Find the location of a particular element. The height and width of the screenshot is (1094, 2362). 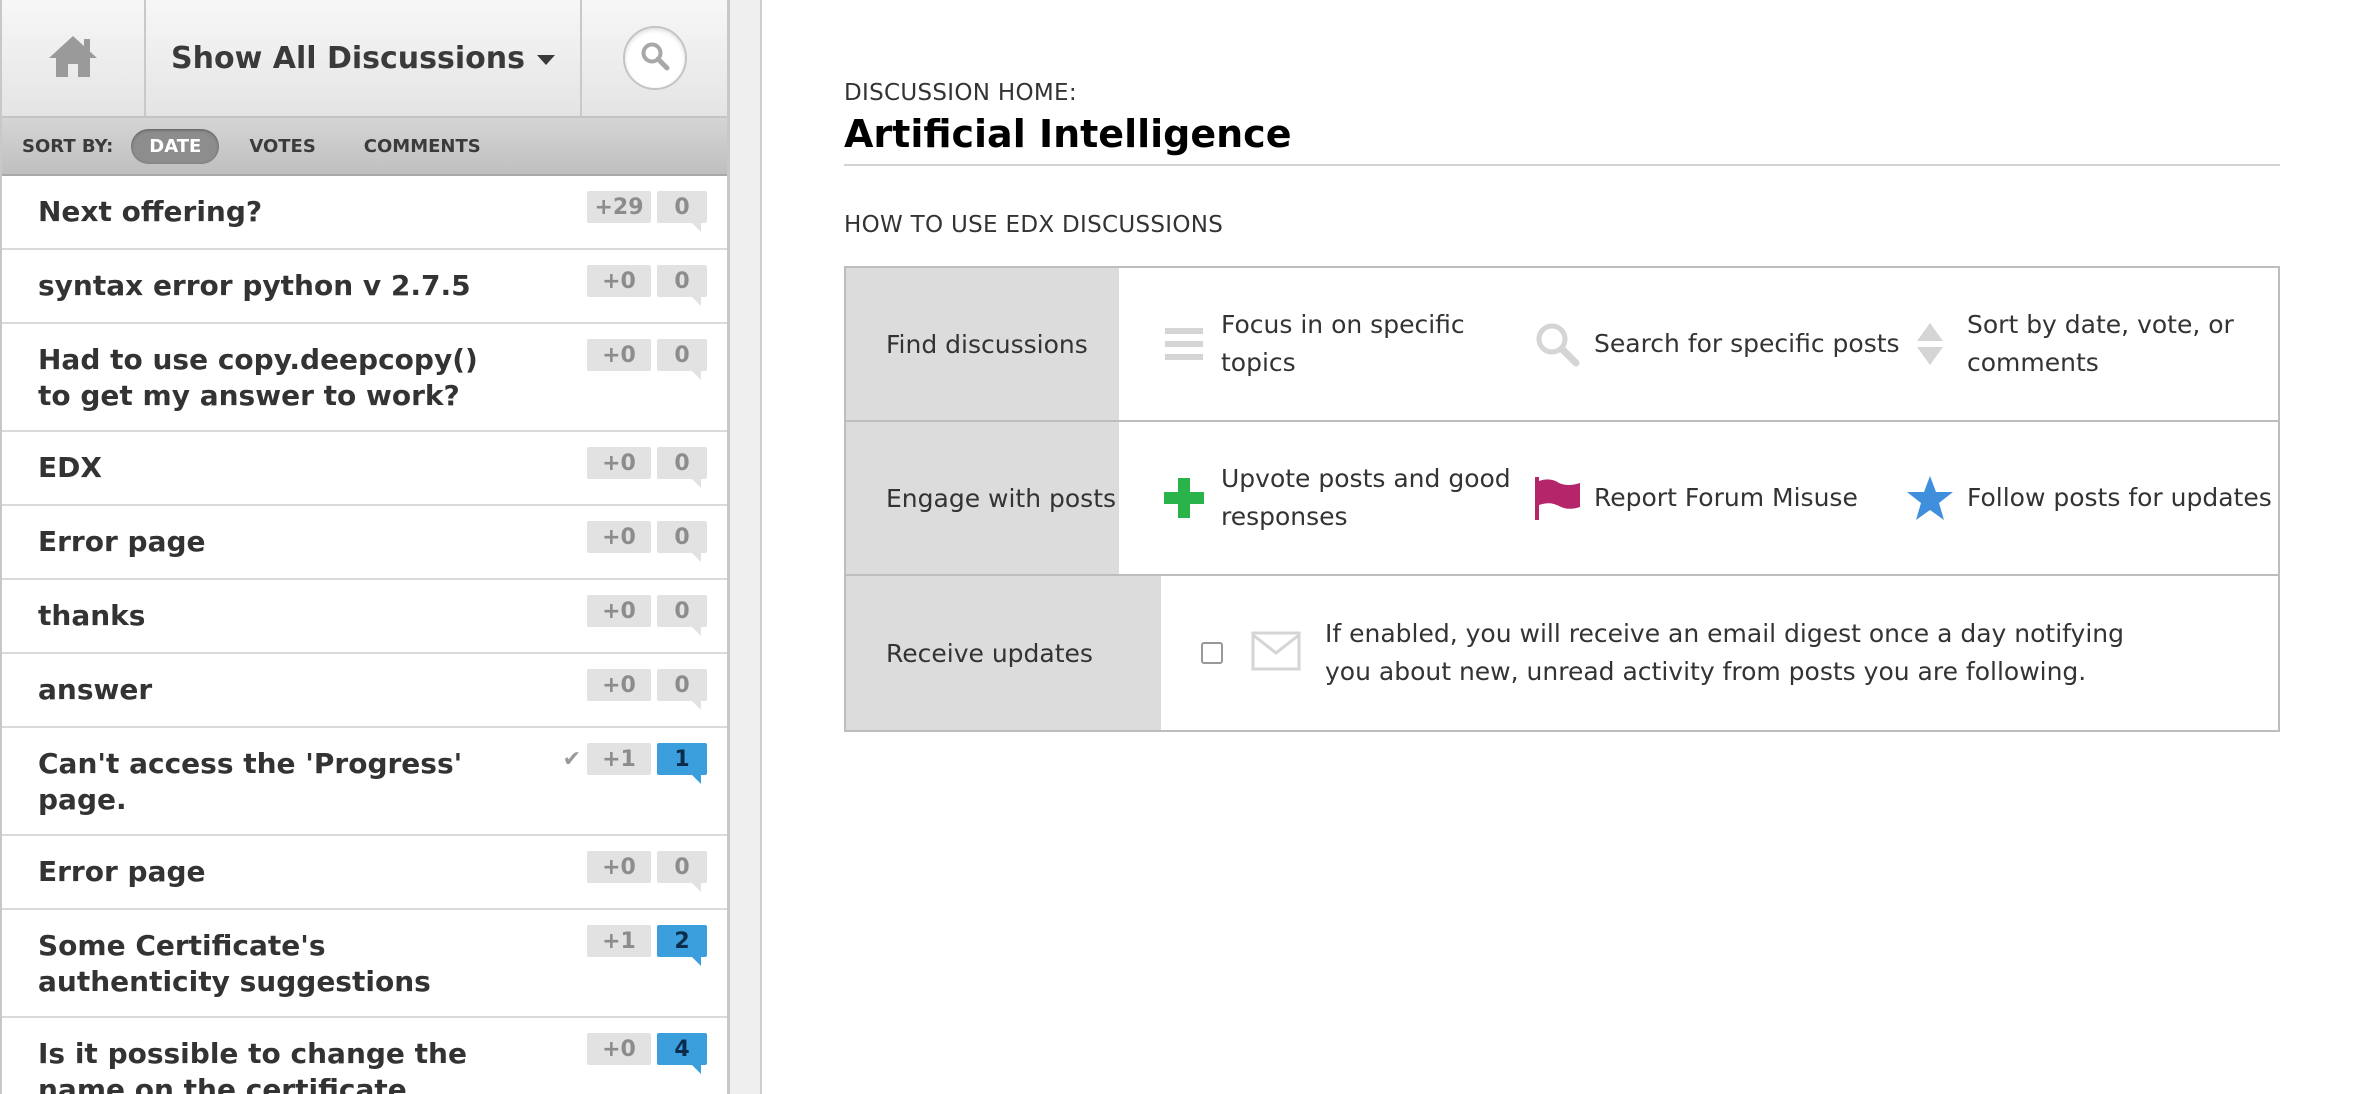

sort-option-date: DATE is located at coordinates (175, 146).